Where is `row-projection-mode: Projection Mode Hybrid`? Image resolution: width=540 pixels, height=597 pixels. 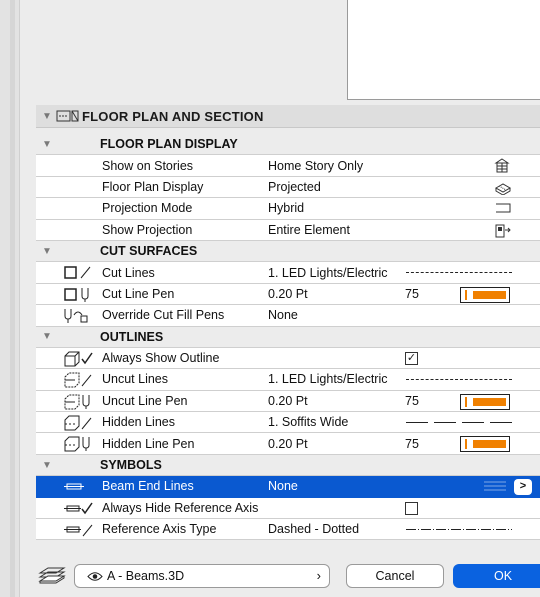
row-projection-mode: Projection Mode Hybrid is located at coordinates (288, 209).